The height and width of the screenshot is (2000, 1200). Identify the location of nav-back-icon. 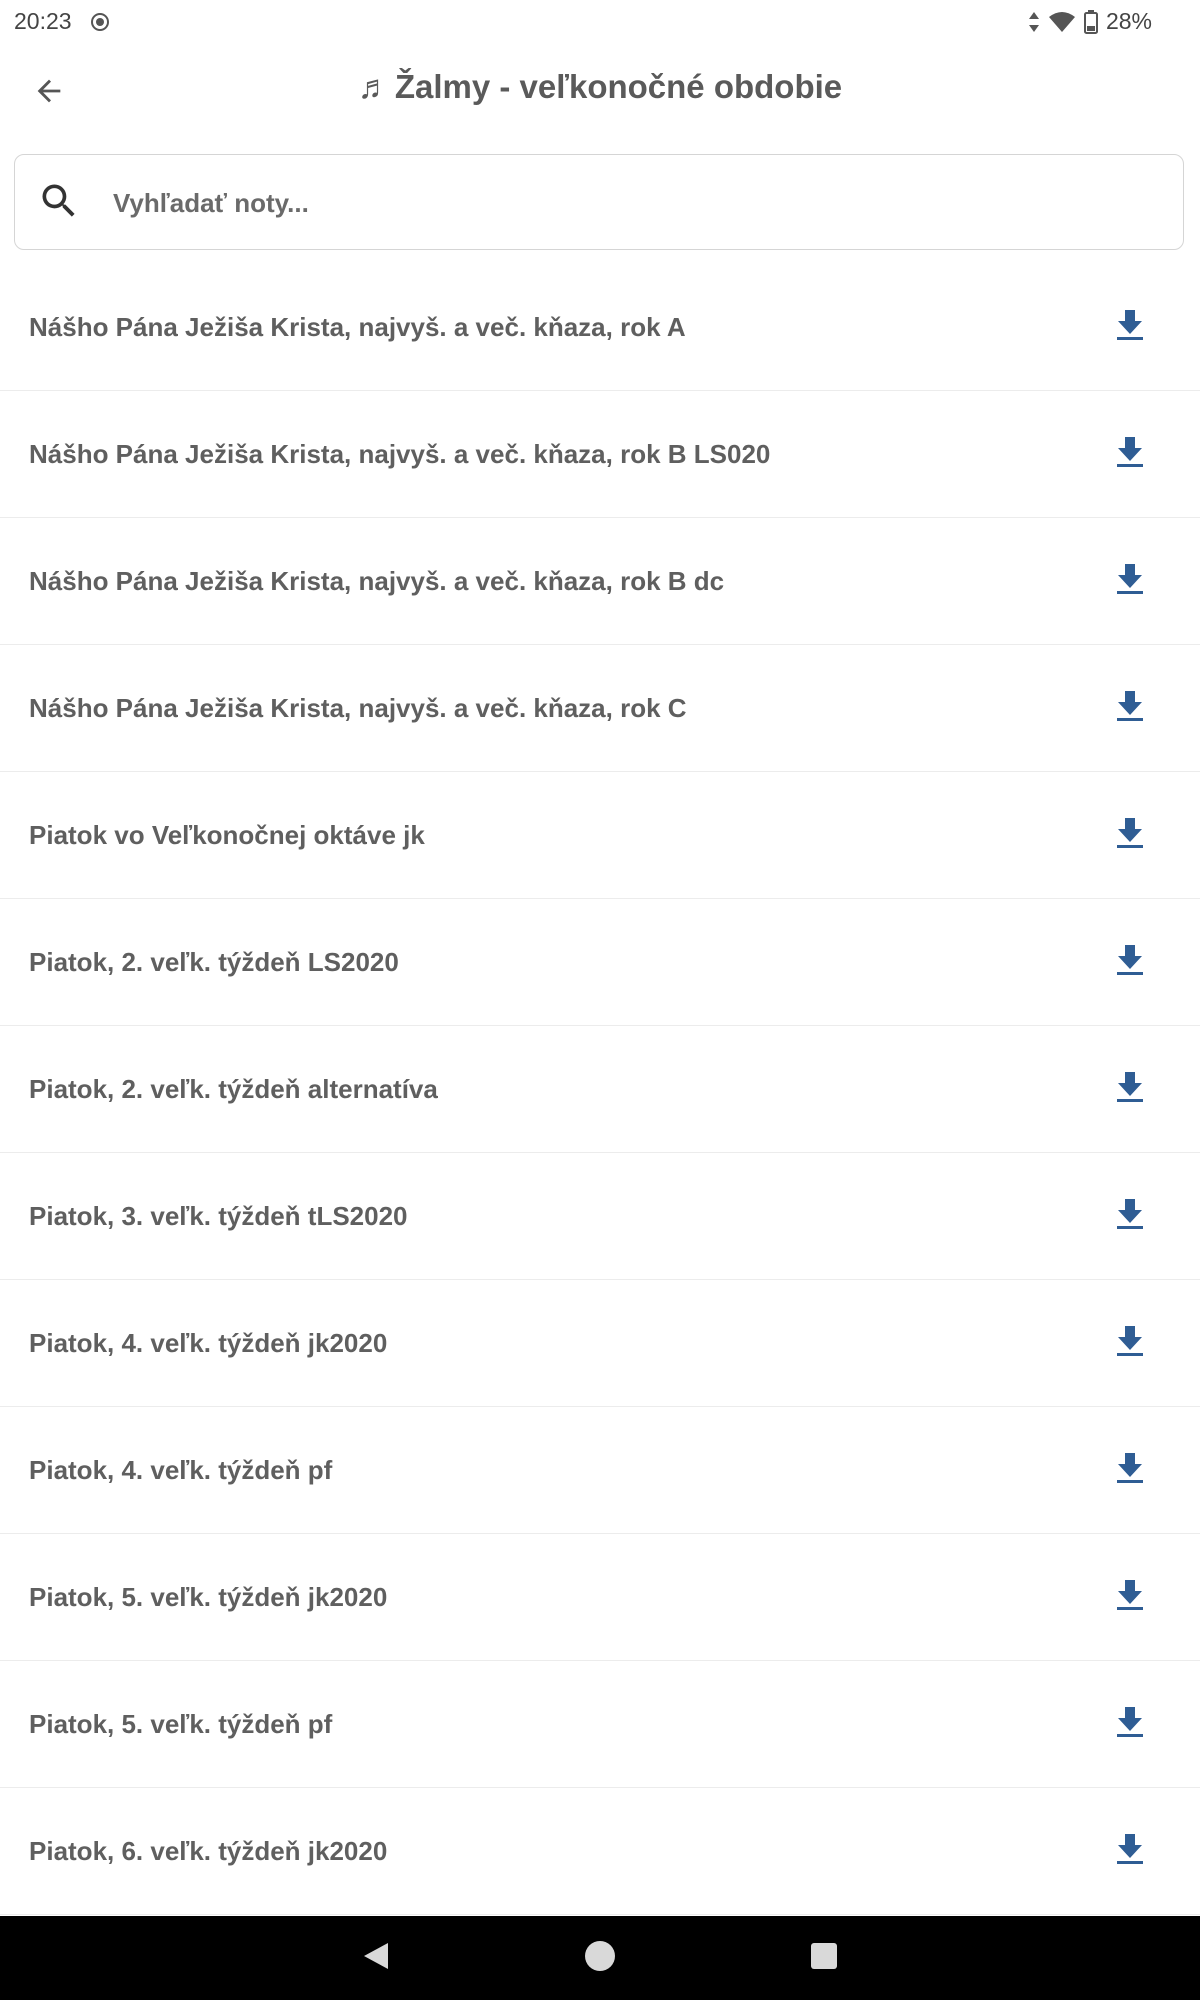
(376, 1958).